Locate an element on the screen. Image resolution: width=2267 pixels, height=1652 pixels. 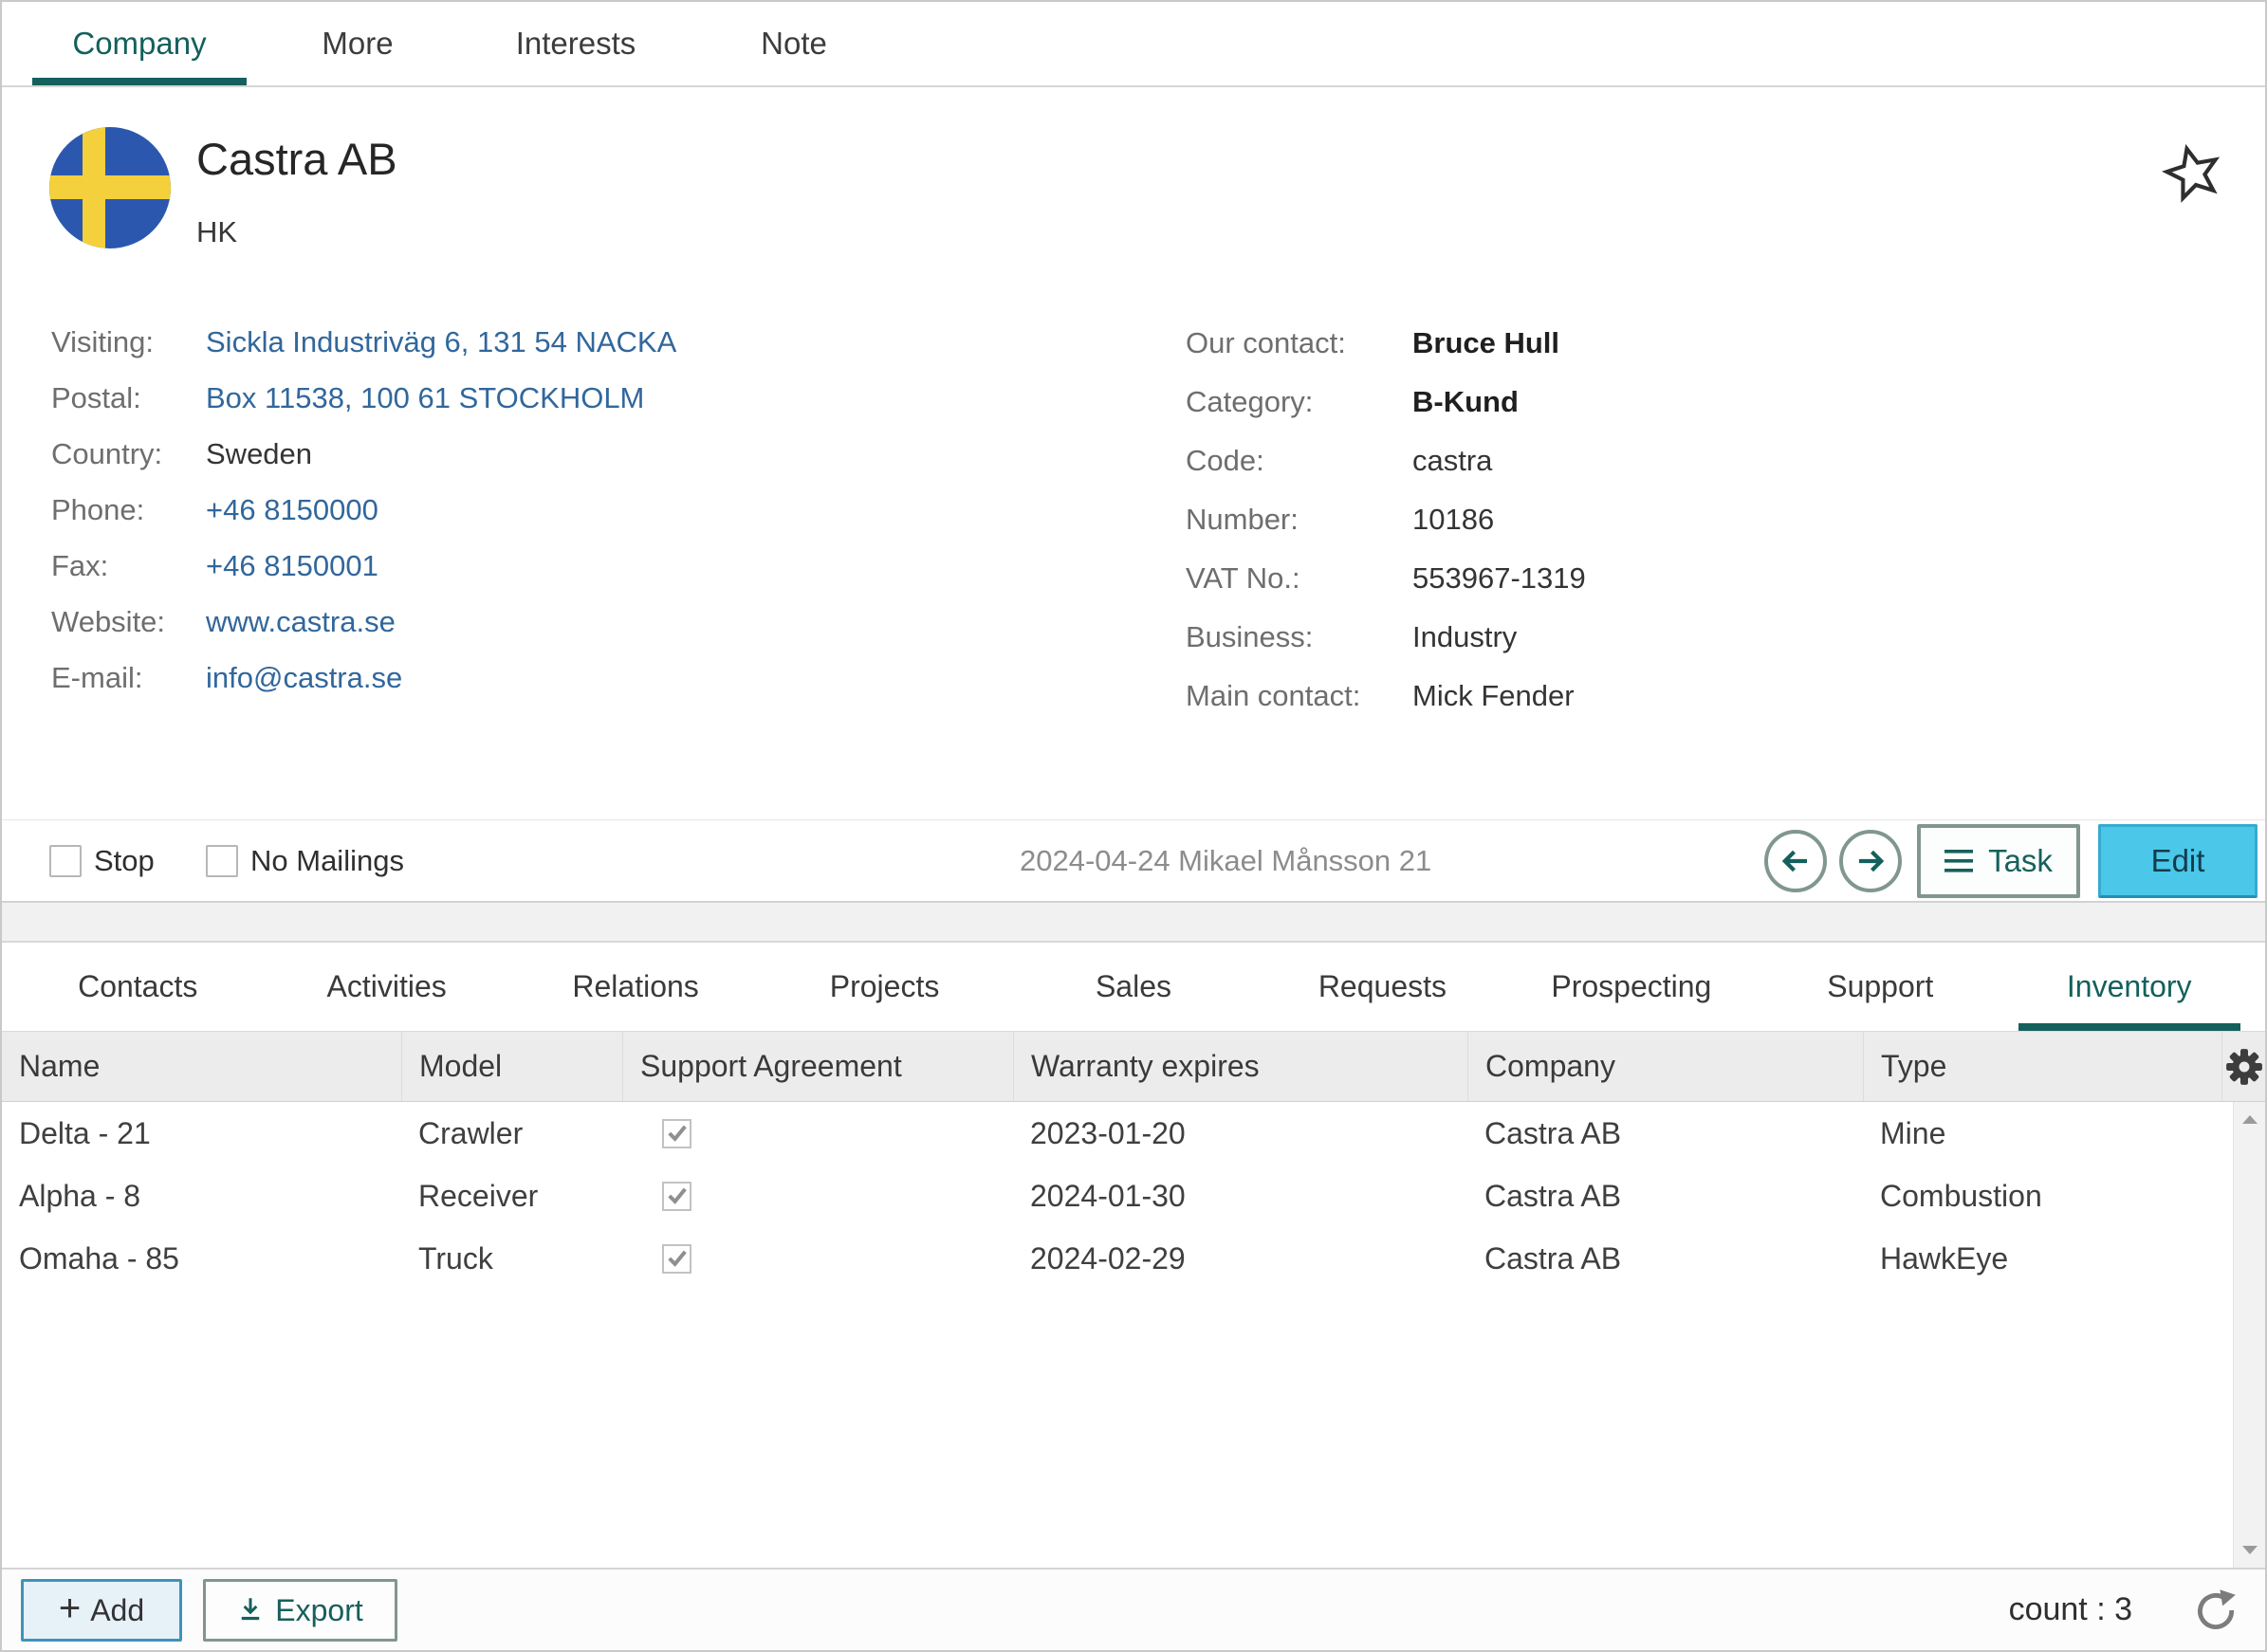
website-link: www.castra.se is located at coordinates (301, 633).